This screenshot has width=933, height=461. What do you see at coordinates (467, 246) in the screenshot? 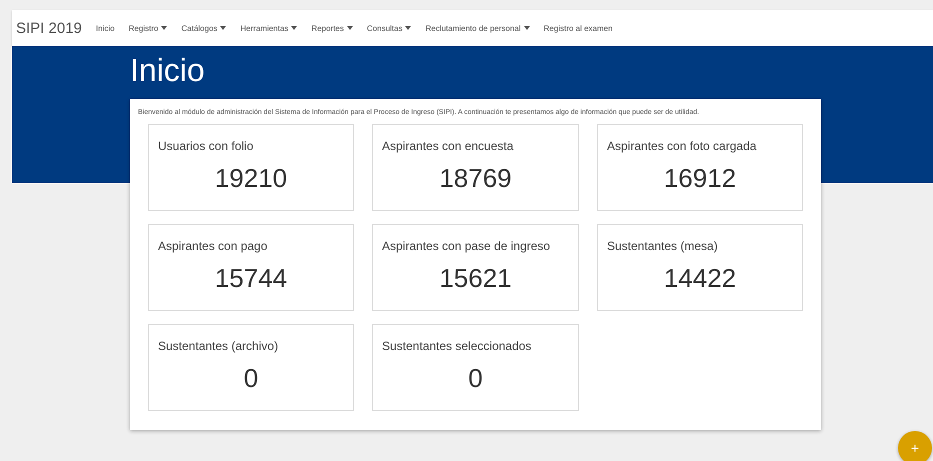
I see `stat-label: Aspirantes con pase de ingreso` at bounding box center [467, 246].